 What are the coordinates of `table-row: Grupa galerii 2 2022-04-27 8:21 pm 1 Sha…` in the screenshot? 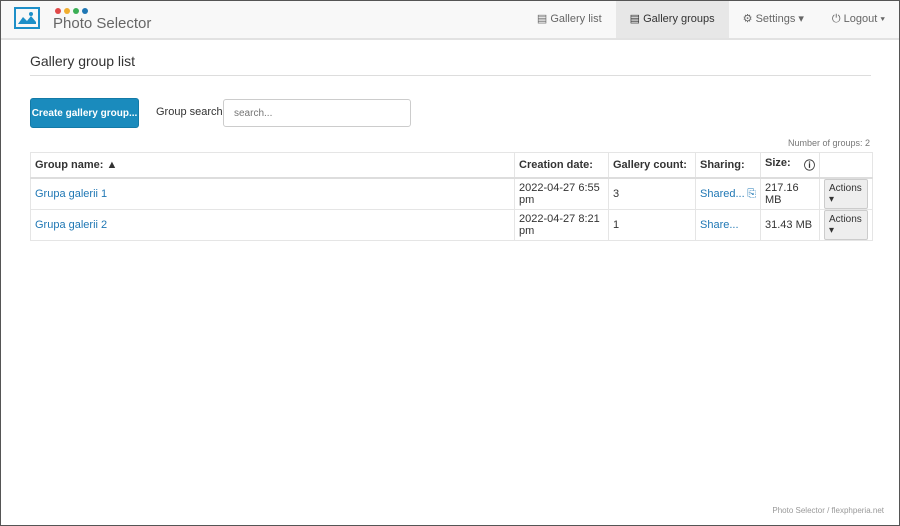 It's located at (451, 225).